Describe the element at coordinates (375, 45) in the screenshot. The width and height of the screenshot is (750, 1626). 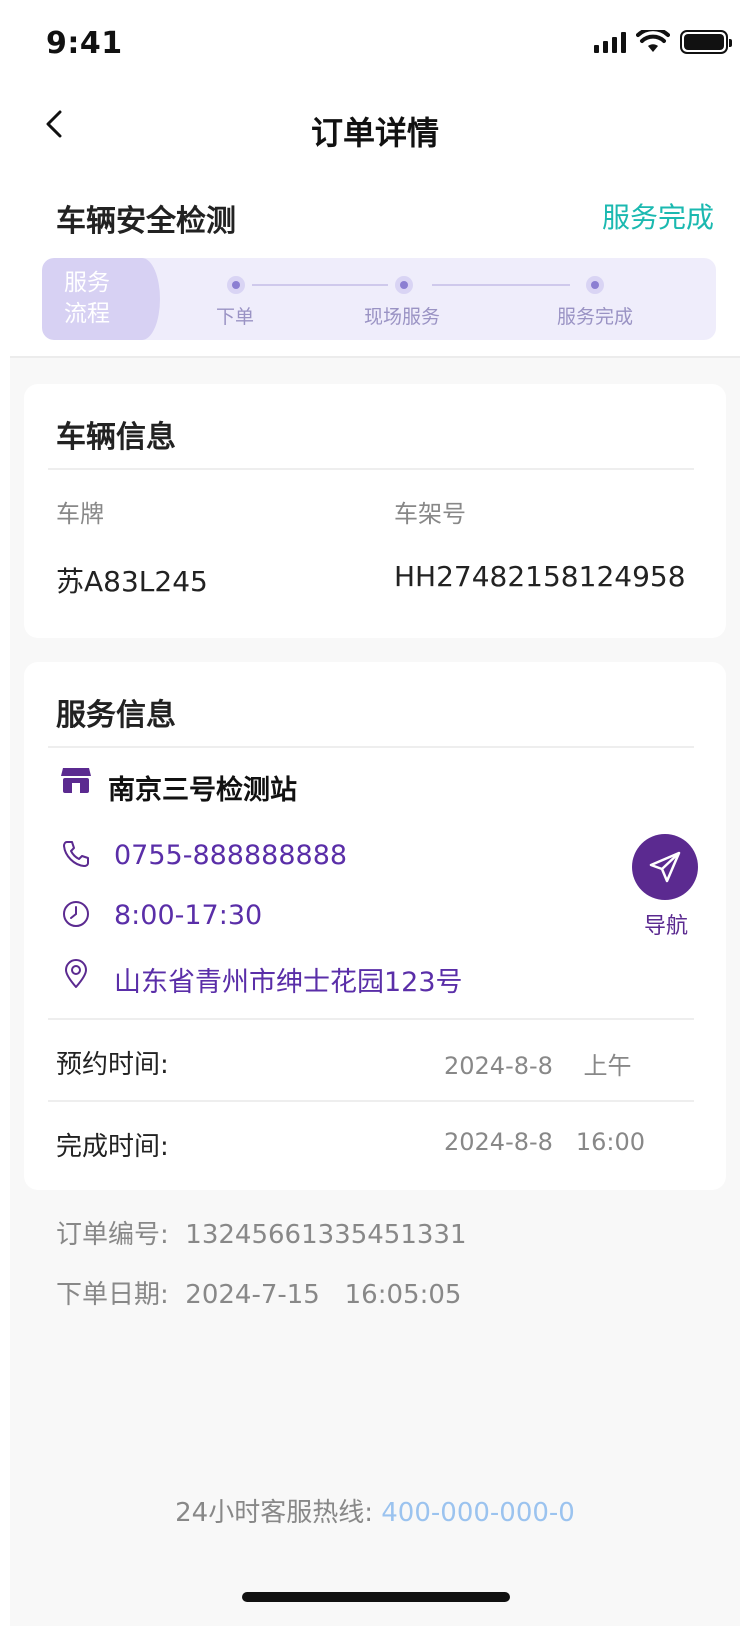
I see `status-bar: 9:41` at that location.